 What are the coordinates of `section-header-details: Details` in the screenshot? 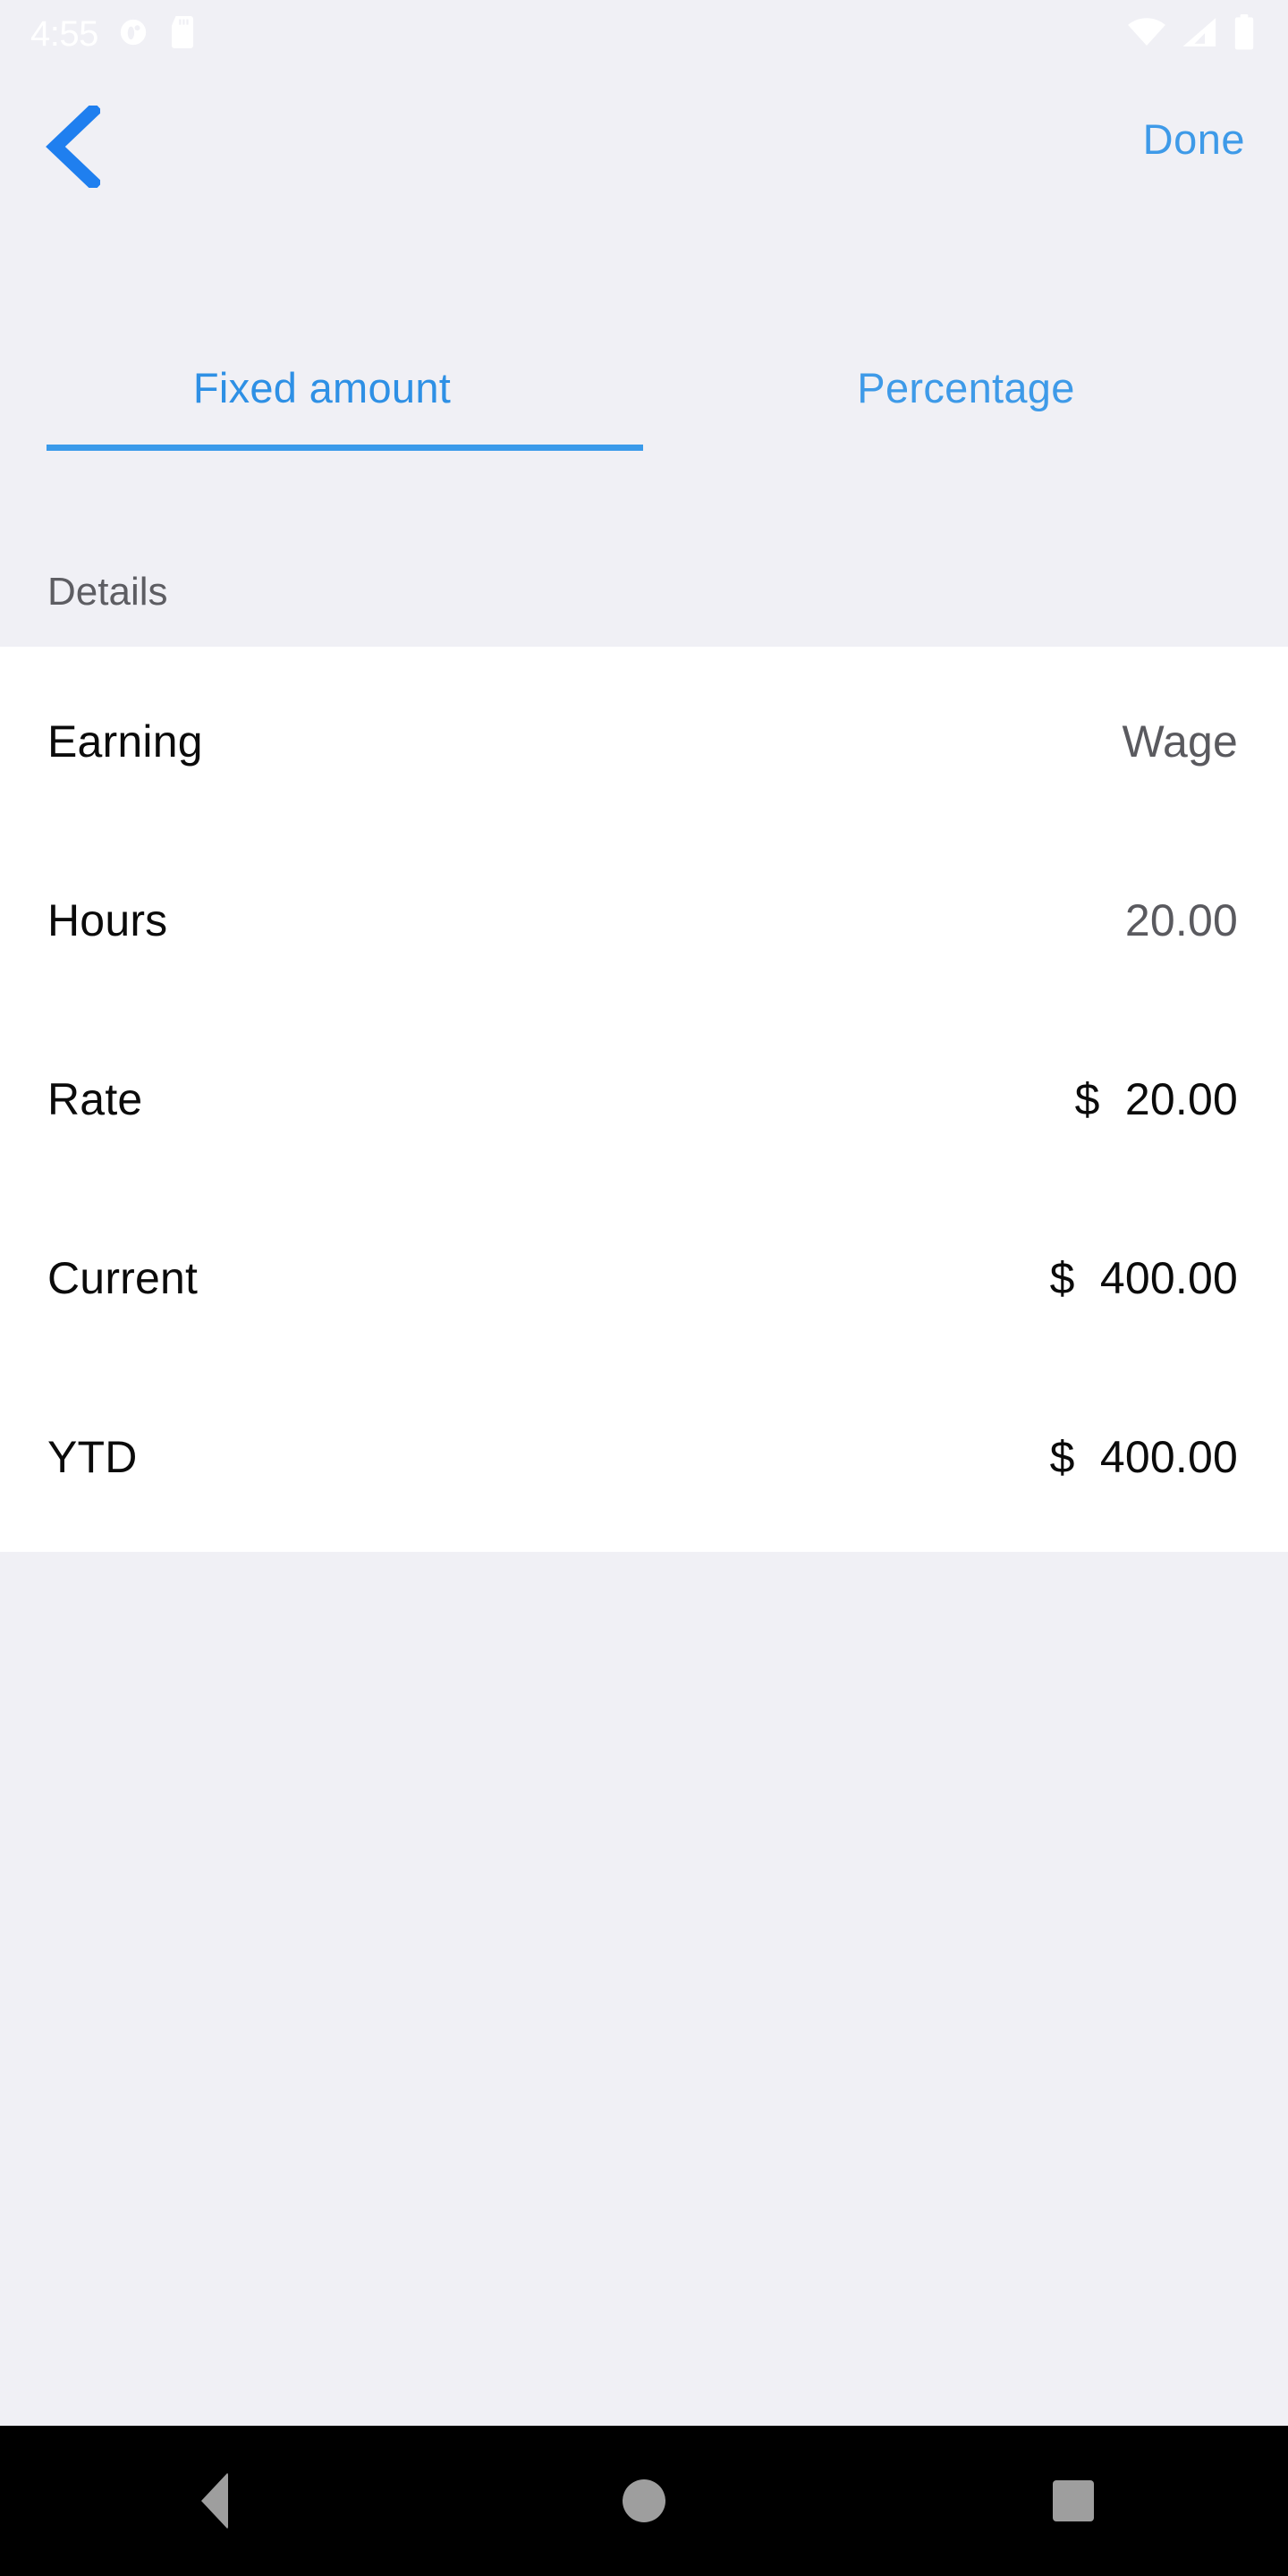 It's located at (644, 592).